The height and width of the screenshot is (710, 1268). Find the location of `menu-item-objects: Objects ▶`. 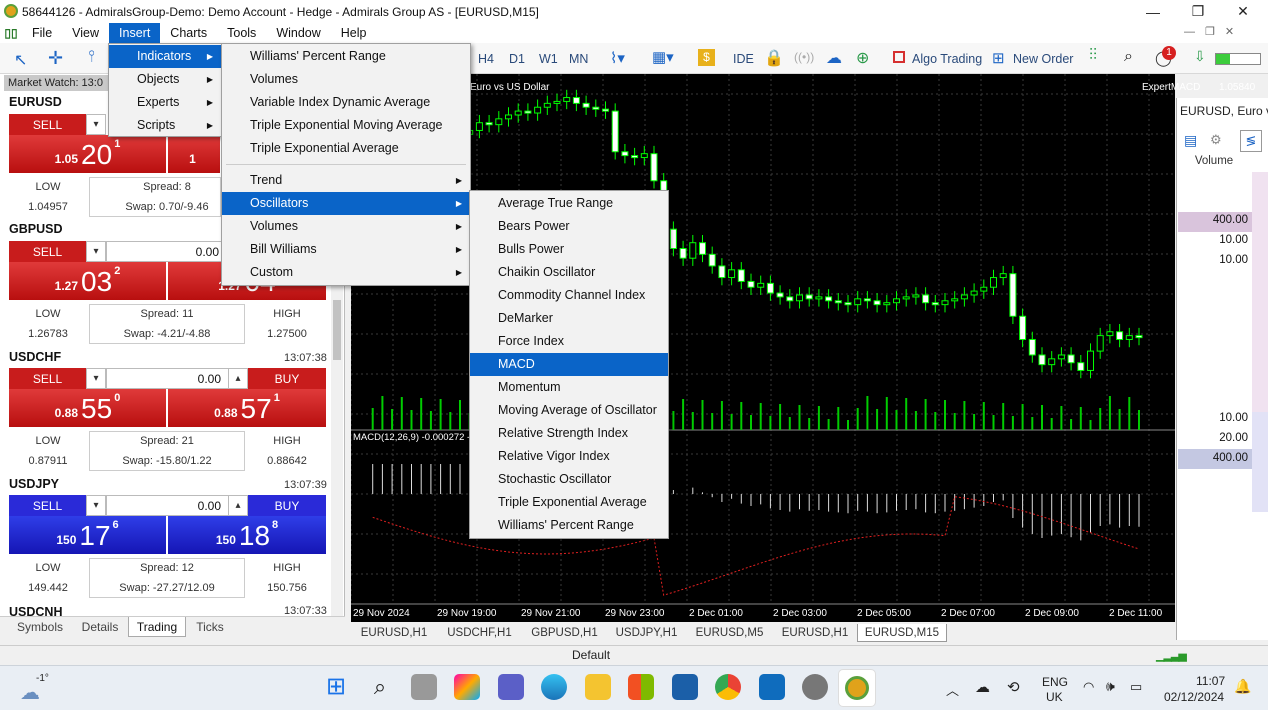

menu-item-objects: Objects ▶ is located at coordinates (165, 79).